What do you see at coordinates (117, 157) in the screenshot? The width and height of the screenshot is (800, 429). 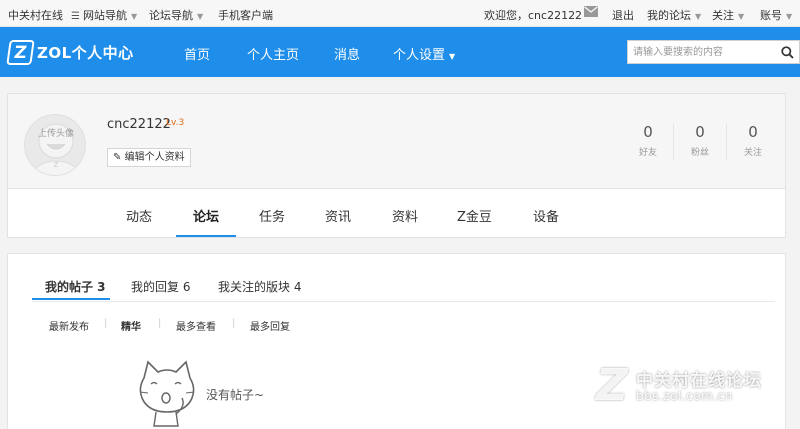 I see `pencil-icon: ✎` at bounding box center [117, 157].